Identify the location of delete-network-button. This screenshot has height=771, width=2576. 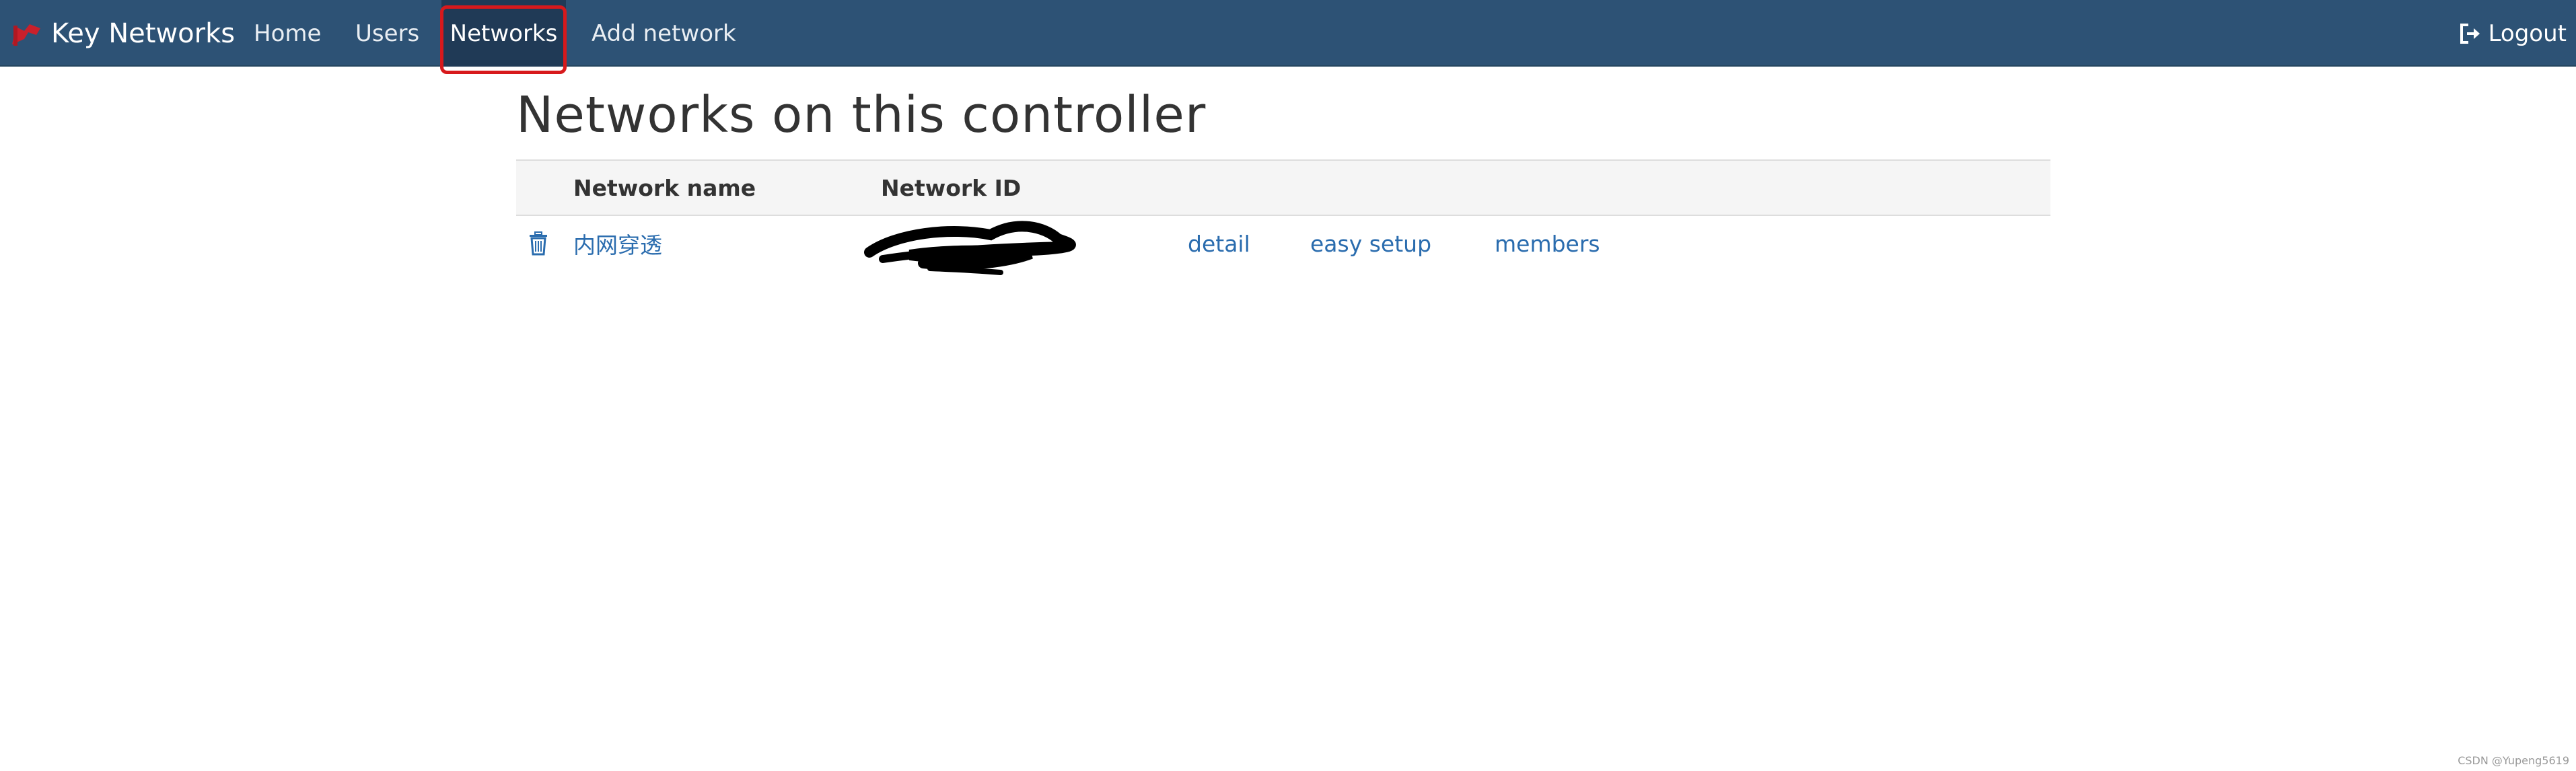
(538, 243).